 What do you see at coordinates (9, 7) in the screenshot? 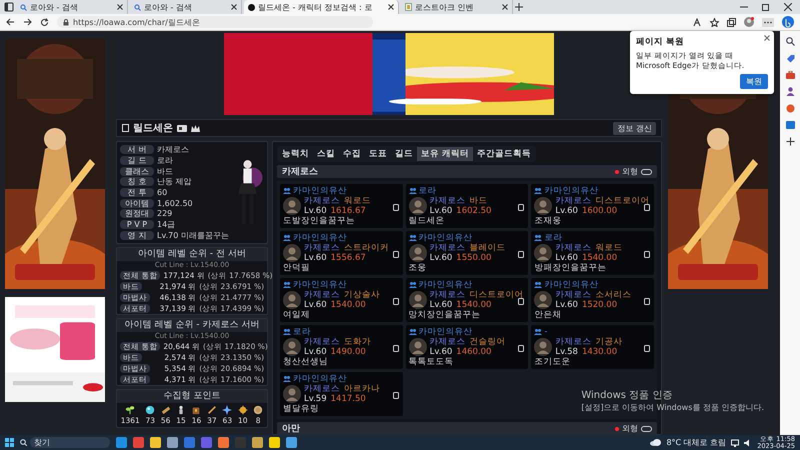
I see `tab-actions-icon` at bounding box center [9, 7].